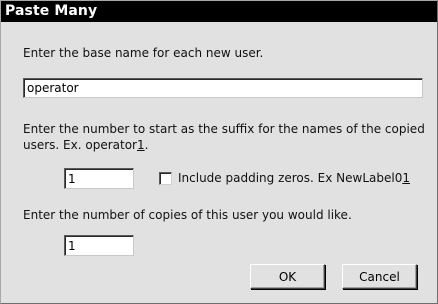 The image size is (438, 304). Describe the element at coordinates (99, 178) in the screenshot. I see `suffix-start-input` at that location.